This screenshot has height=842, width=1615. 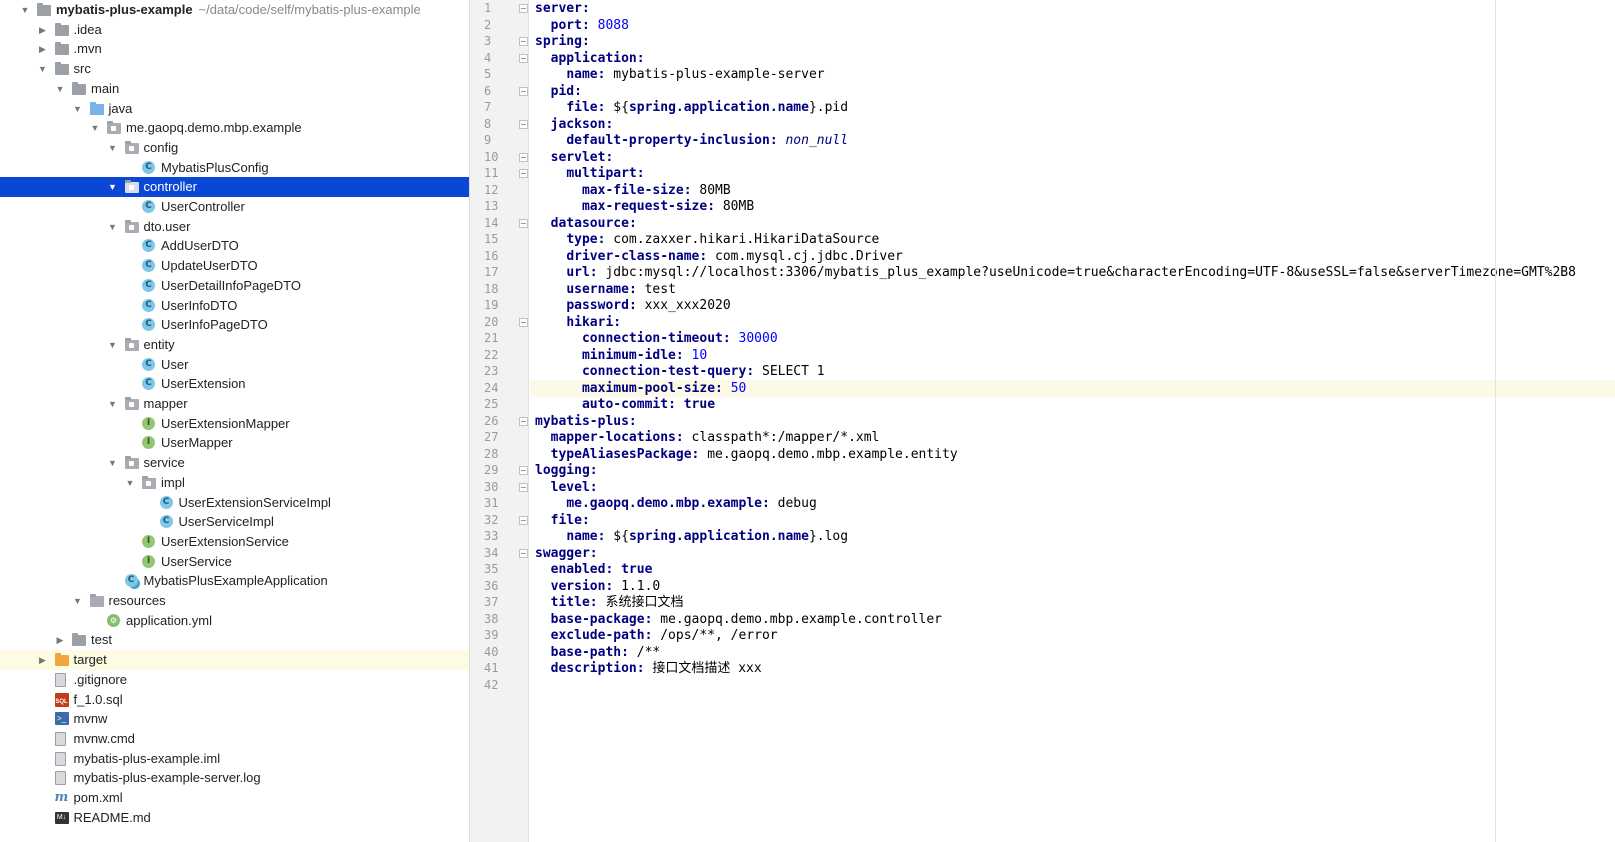 I want to click on code-line: max-request-size: 80MB, so click(x=1072, y=206).